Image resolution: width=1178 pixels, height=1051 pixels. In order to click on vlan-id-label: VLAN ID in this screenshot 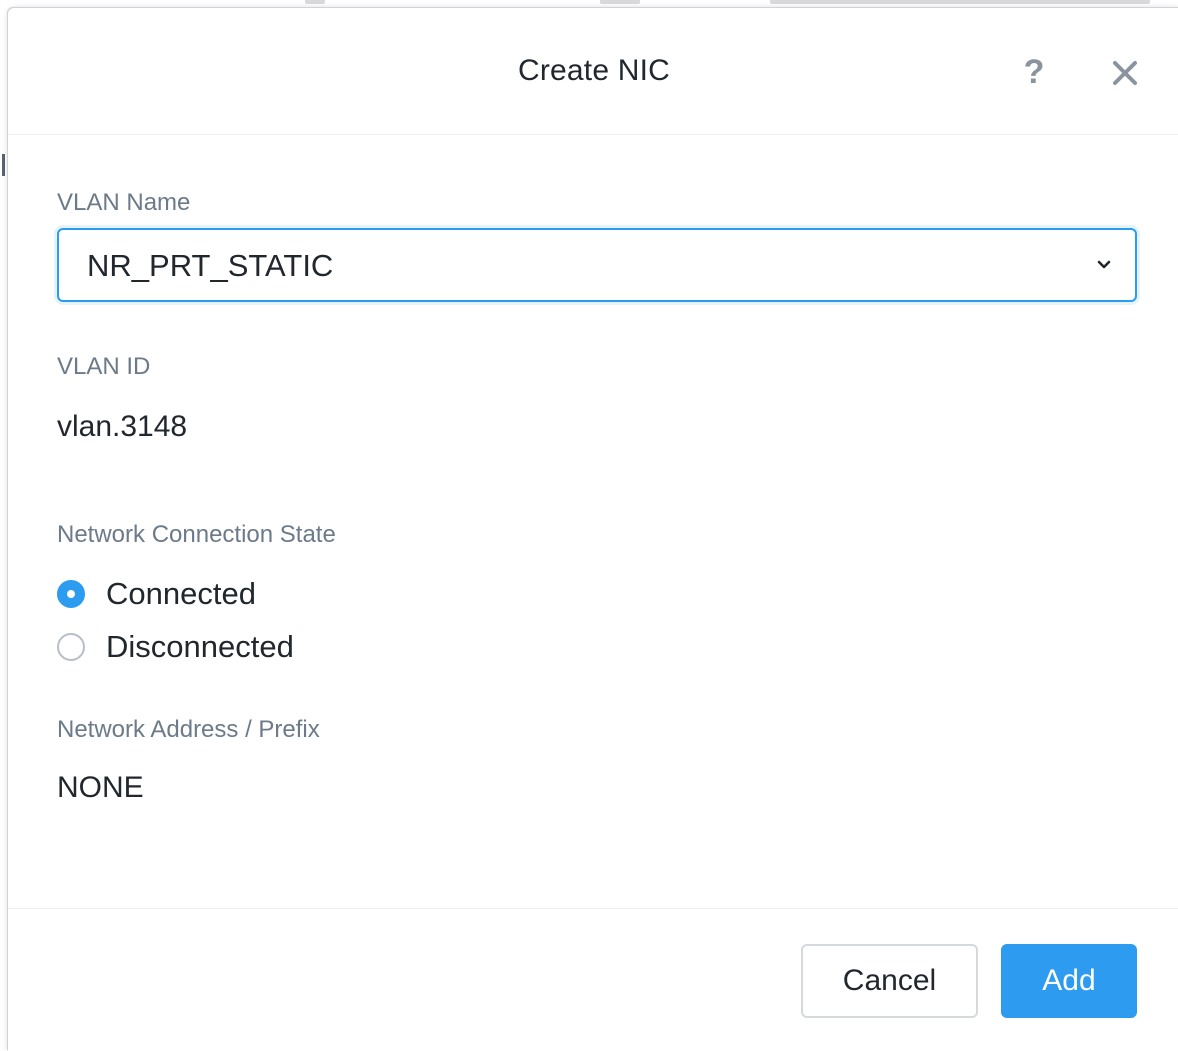, I will do `click(104, 366)`.